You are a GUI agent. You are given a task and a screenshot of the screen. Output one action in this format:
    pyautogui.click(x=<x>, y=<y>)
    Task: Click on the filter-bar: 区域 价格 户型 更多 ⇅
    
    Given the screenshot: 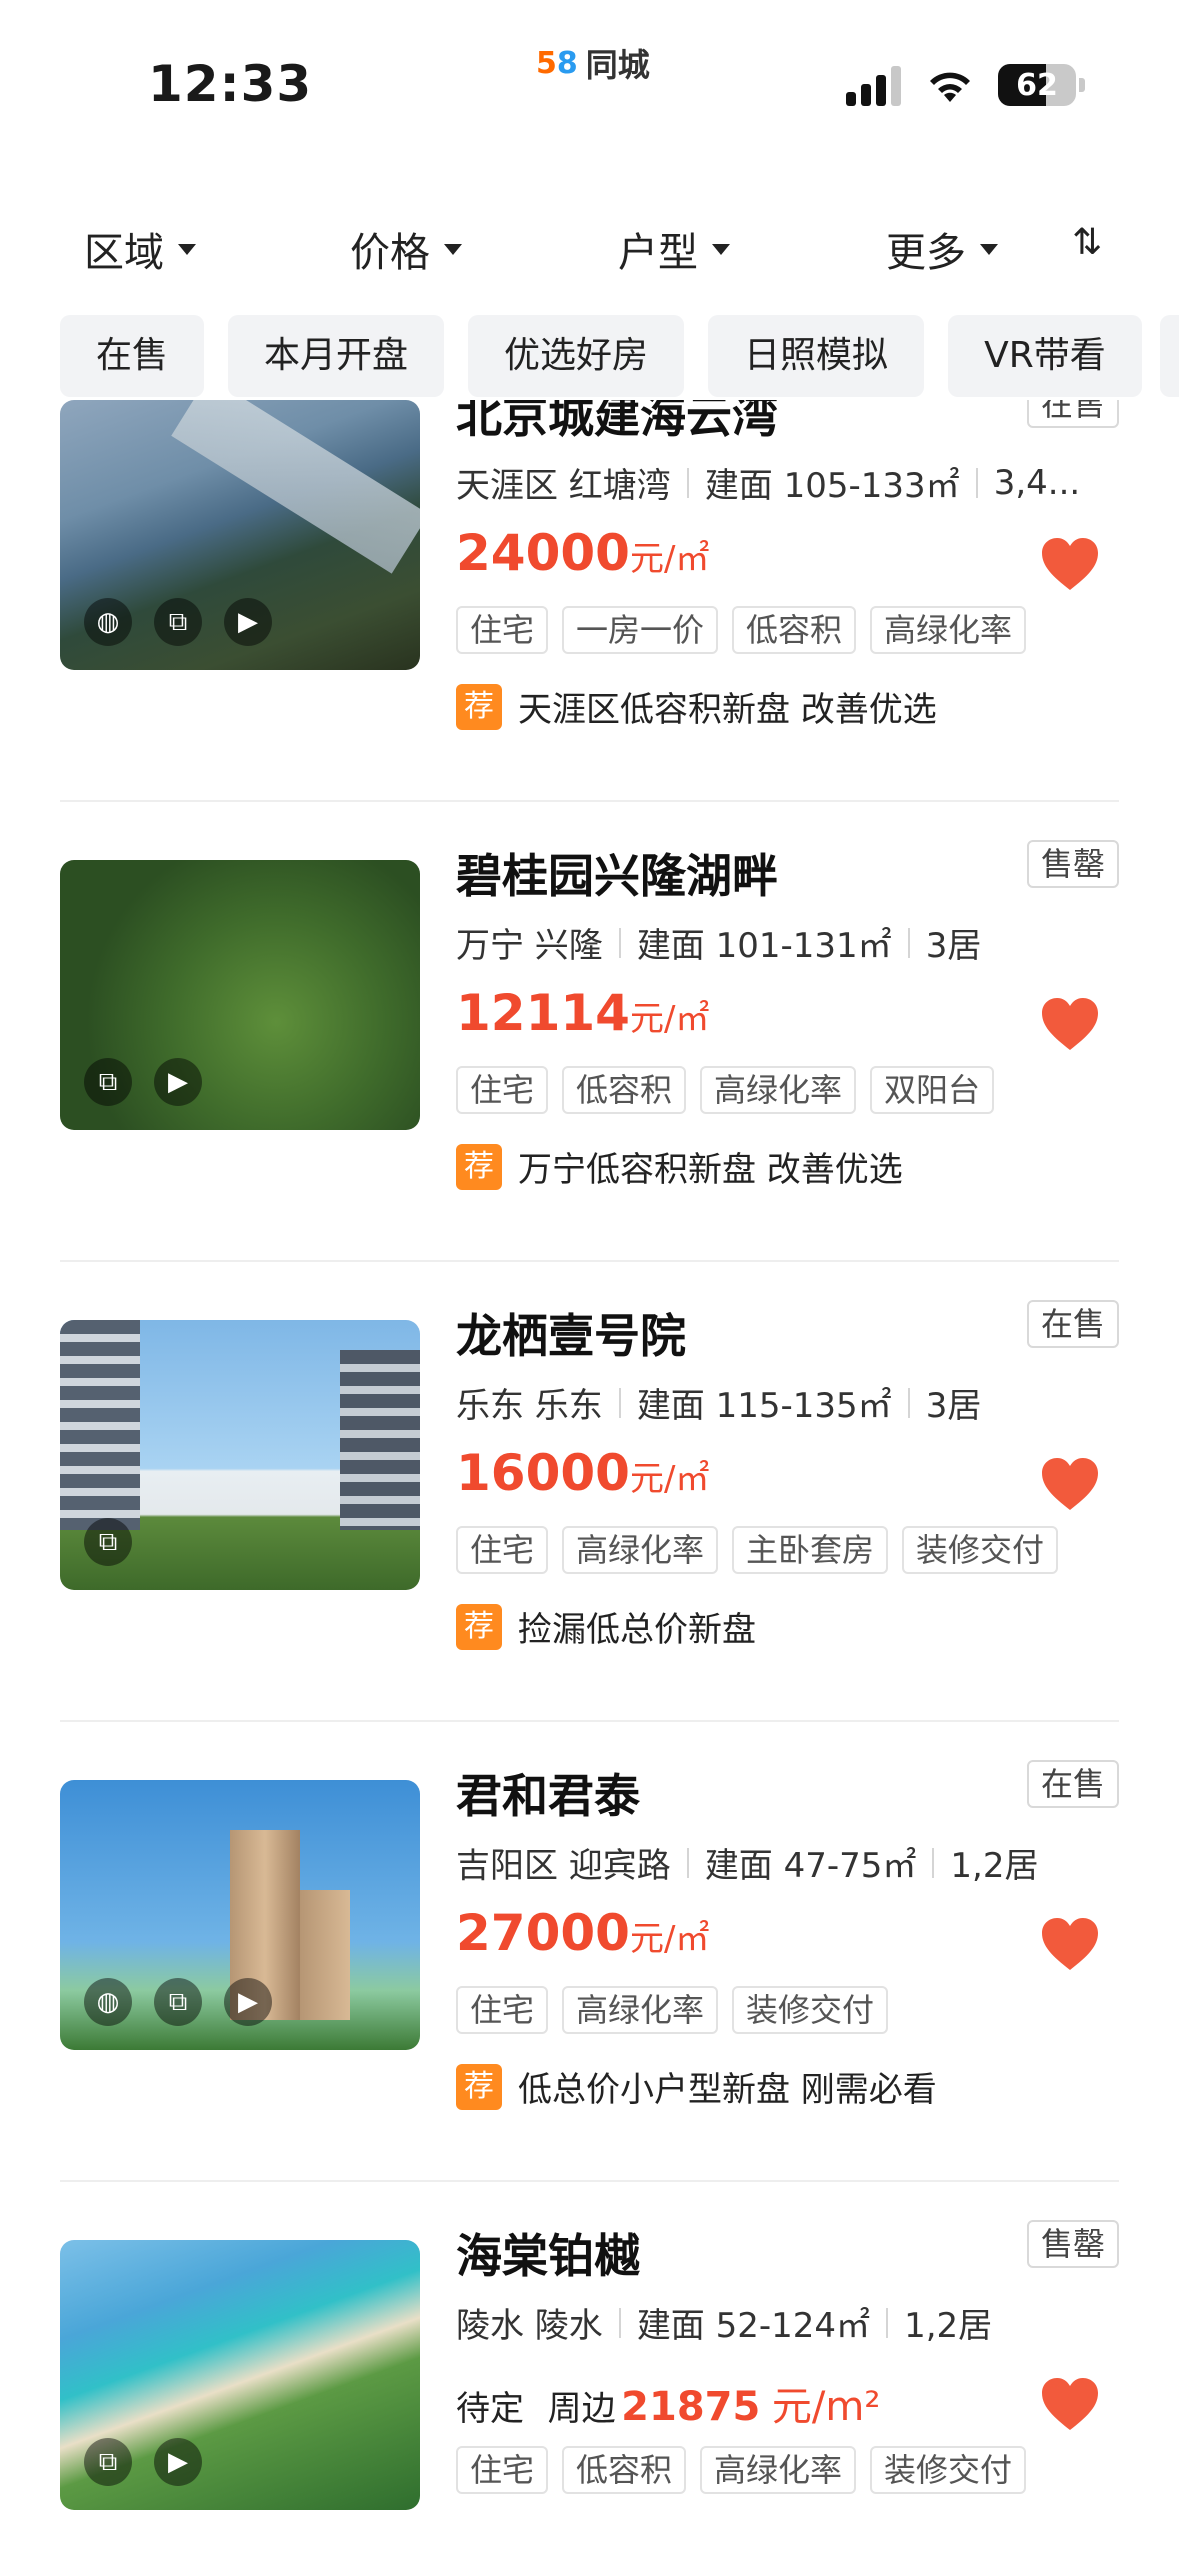 What is the action you would take?
    pyautogui.click(x=589, y=245)
    